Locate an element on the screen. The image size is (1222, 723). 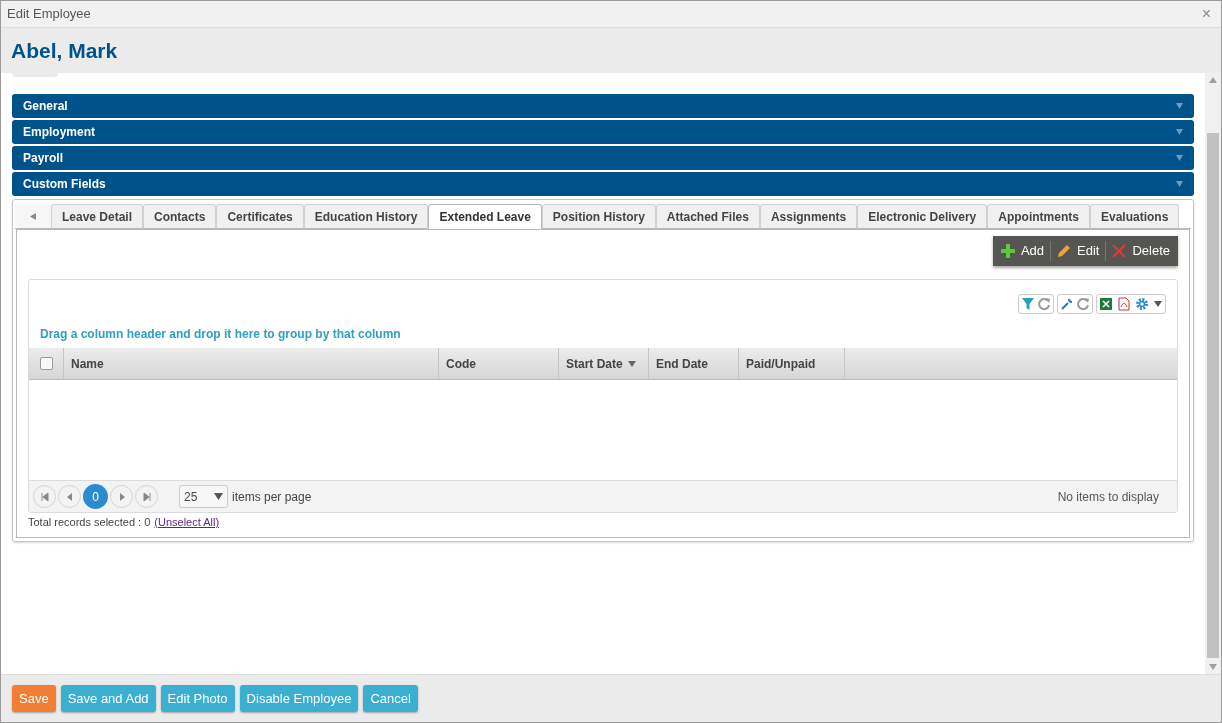
document-icon is located at coordinates (1124, 304).